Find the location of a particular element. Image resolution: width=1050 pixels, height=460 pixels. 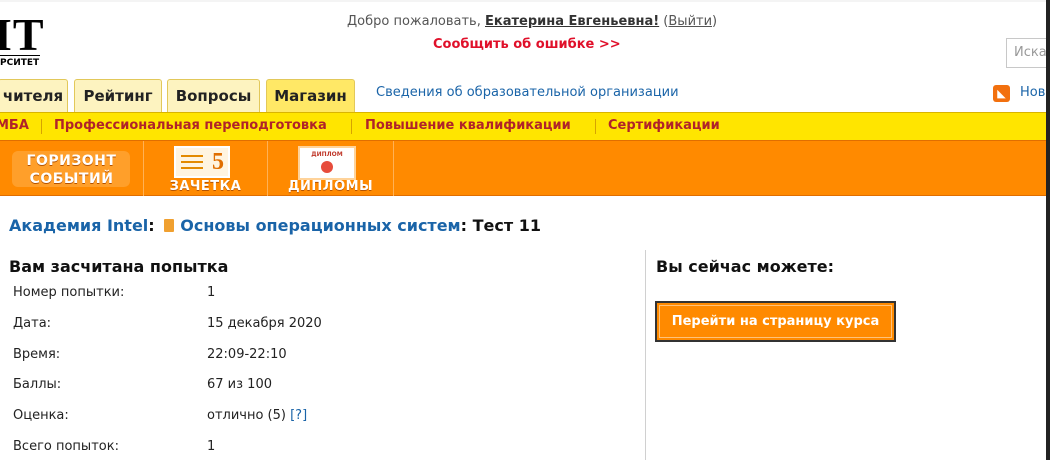

grade-label: Оценка: is located at coordinates (41, 415).